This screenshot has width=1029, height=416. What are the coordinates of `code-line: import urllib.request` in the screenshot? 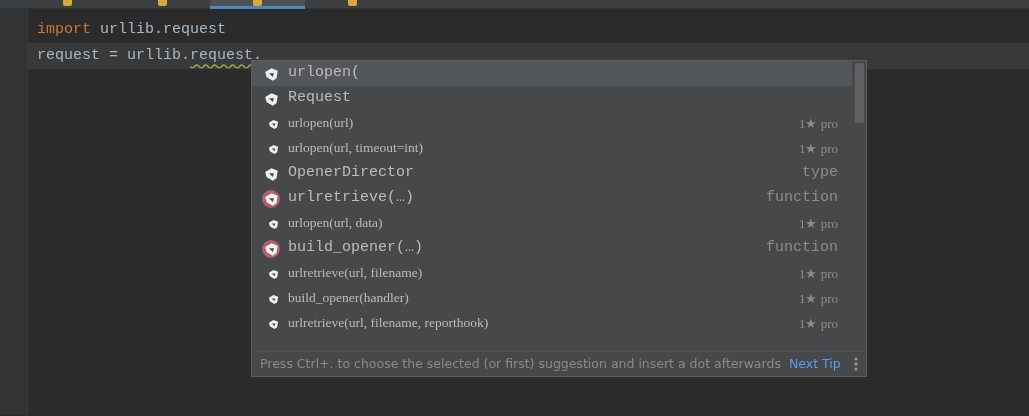 It's located at (132, 30).